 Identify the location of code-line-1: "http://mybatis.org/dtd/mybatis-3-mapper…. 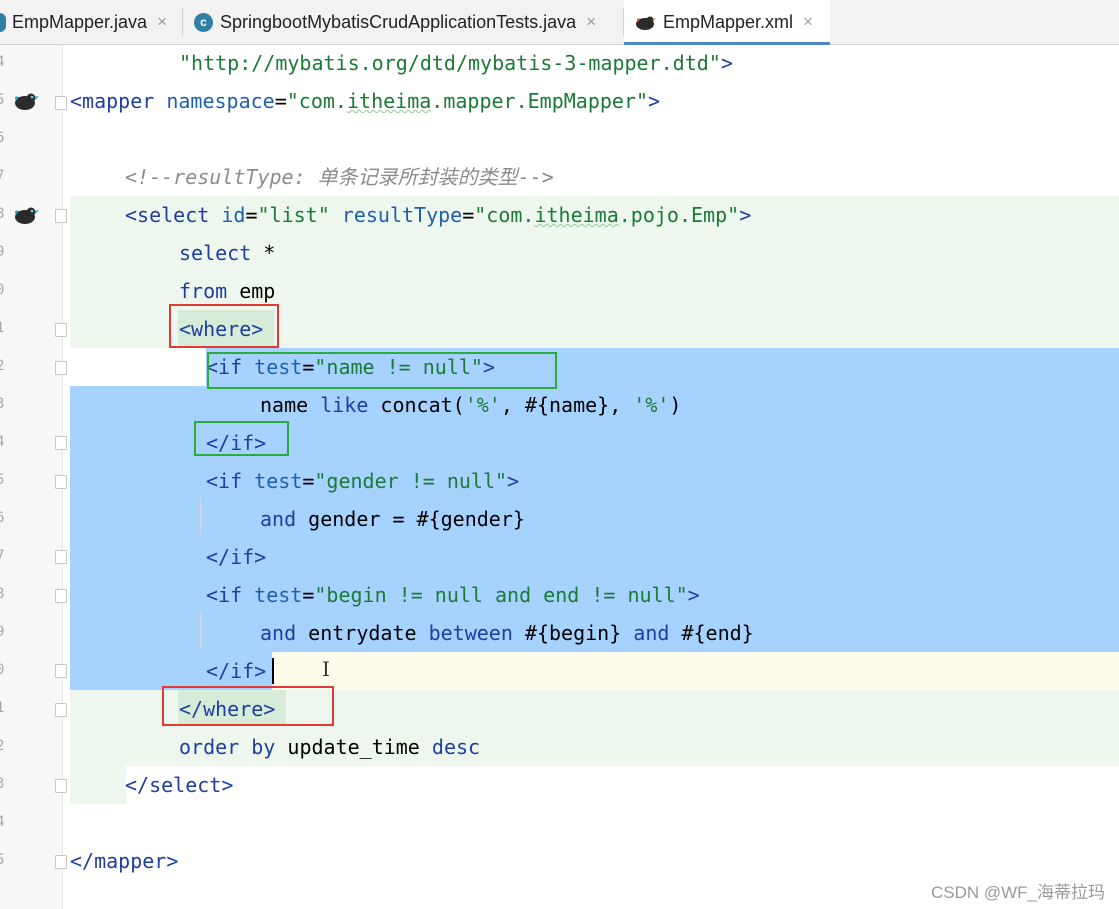
(456, 63).